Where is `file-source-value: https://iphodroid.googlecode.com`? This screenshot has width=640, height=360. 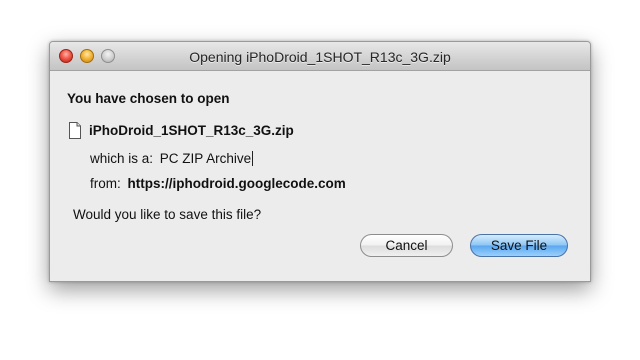 file-source-value: https://iphodroid.googlecode.com is located at coordinates (236, 183).